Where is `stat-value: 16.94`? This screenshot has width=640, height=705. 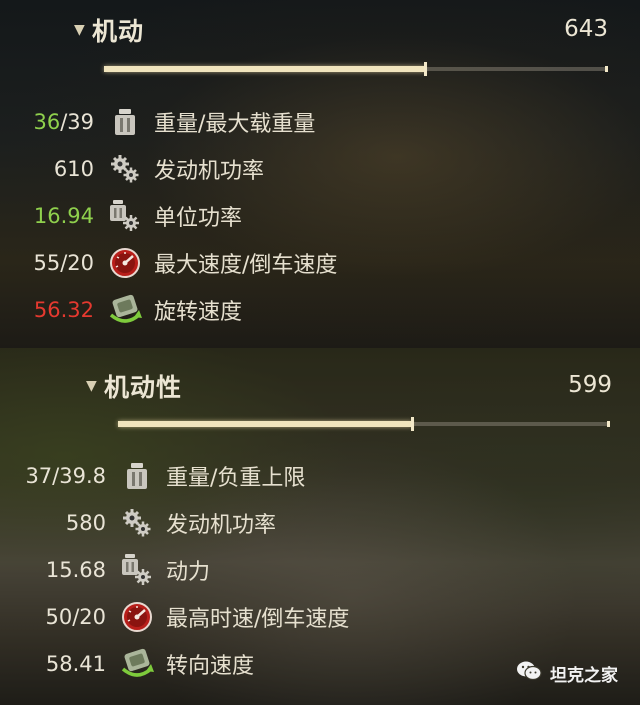 stat-value: 16.94 is located at coordinates (47, 216).